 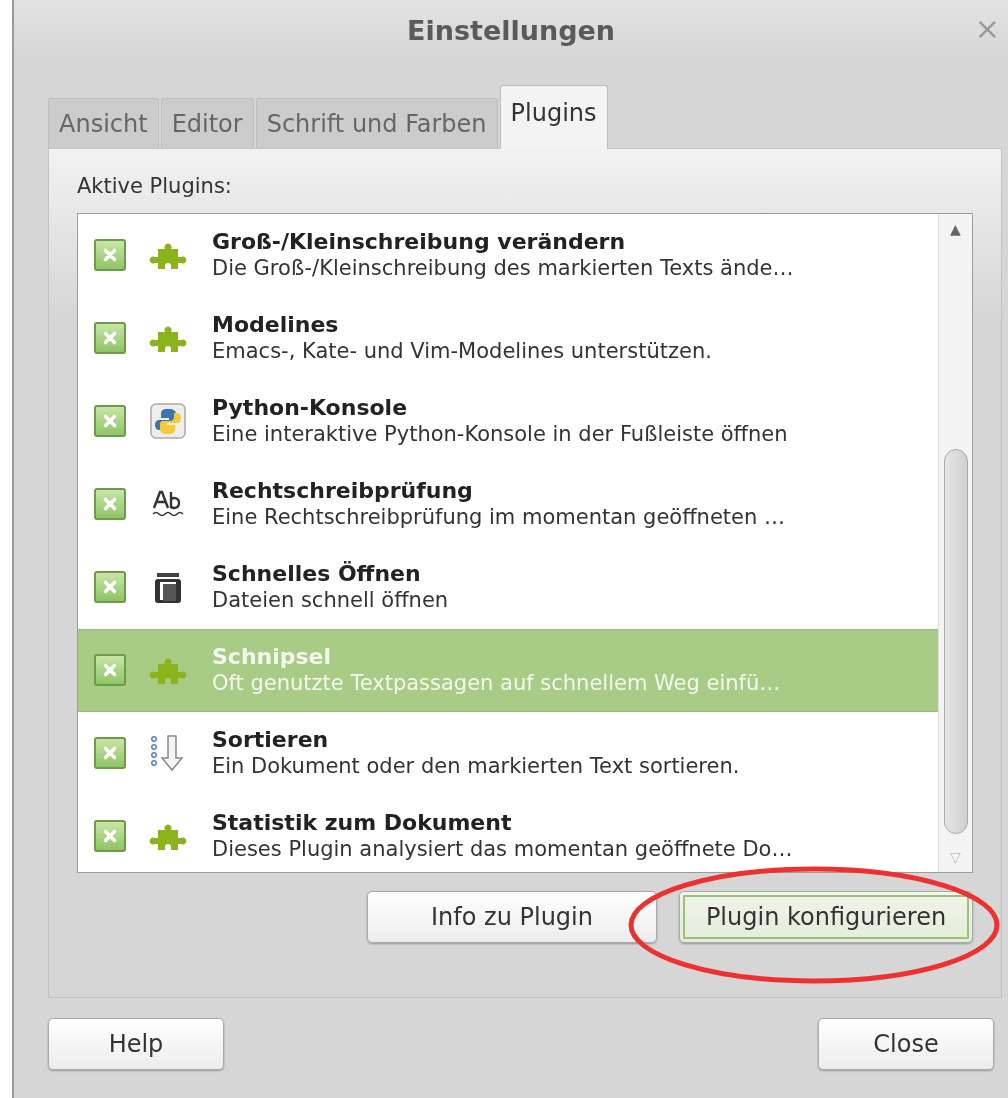 What do you see at coordinates (276, 325) in the screenshot?
I see `plugin-name: Modelines` at bounding box center [276, 325].